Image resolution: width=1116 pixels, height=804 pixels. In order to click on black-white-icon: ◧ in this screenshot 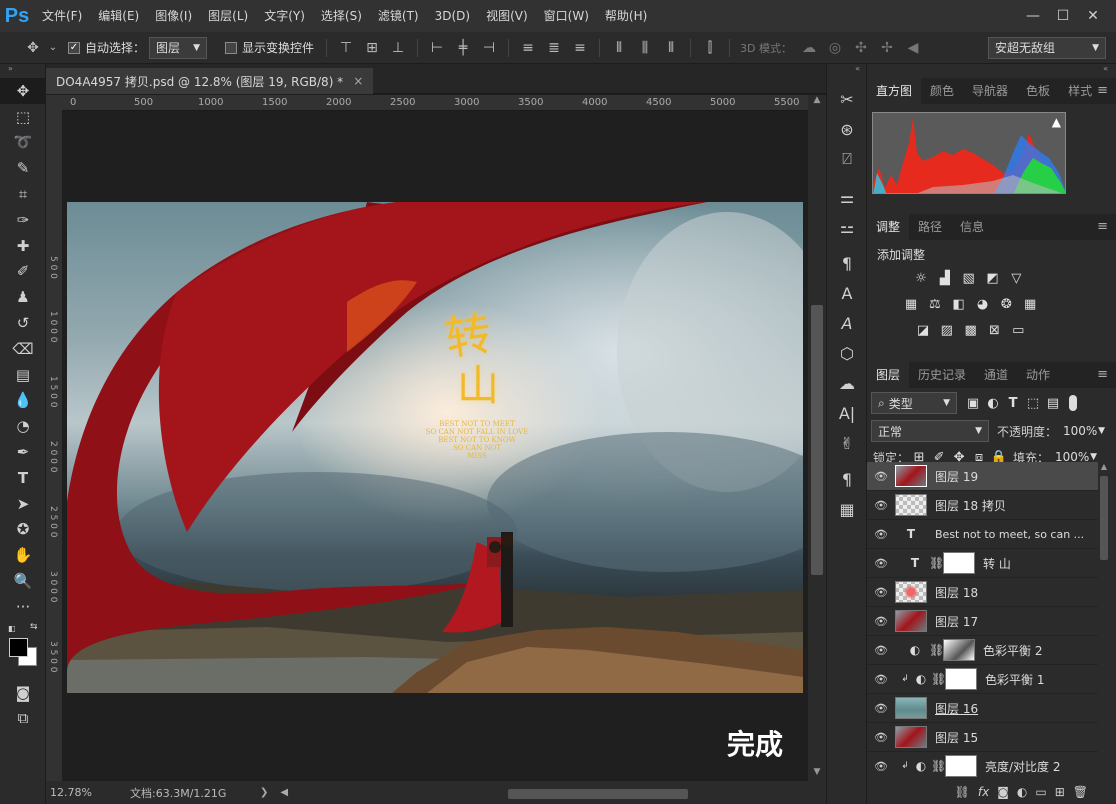, I will do `click(959, 304)`.